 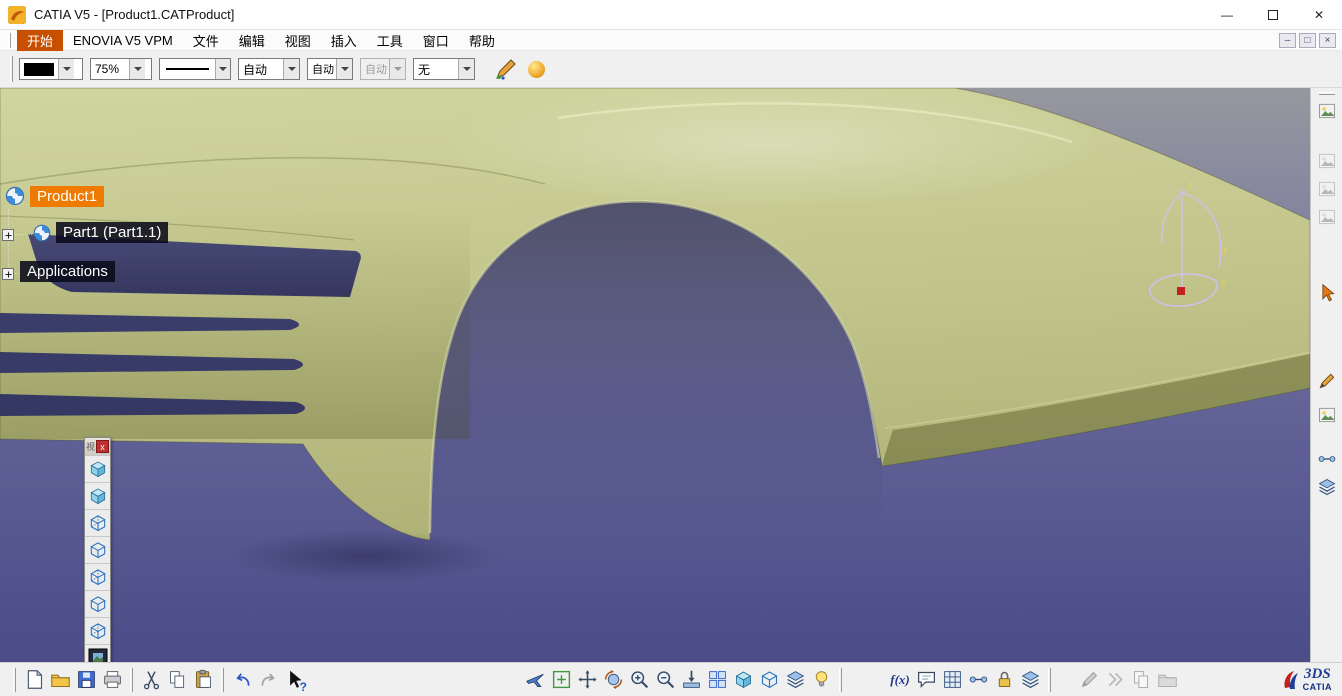 I want to click on palette-close-button: x, so click(x=102, y=446).